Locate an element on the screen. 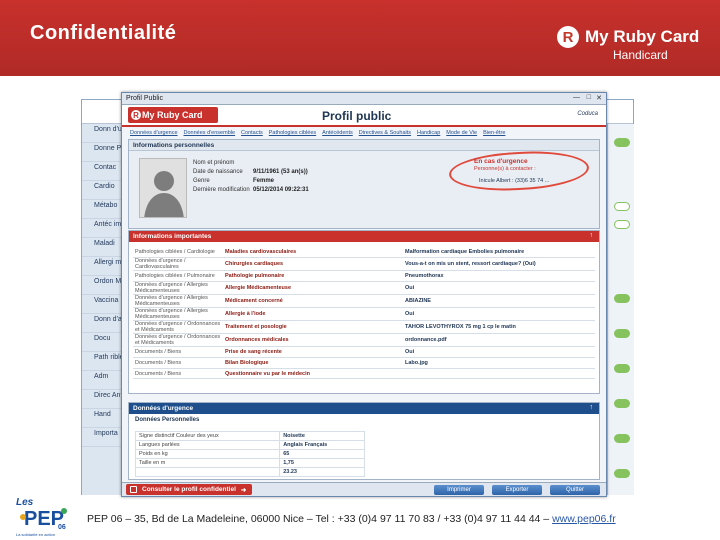 The width and height of the screenshot is (720, 540). table-cell: 1,75 is located at coordinates (322, 463).